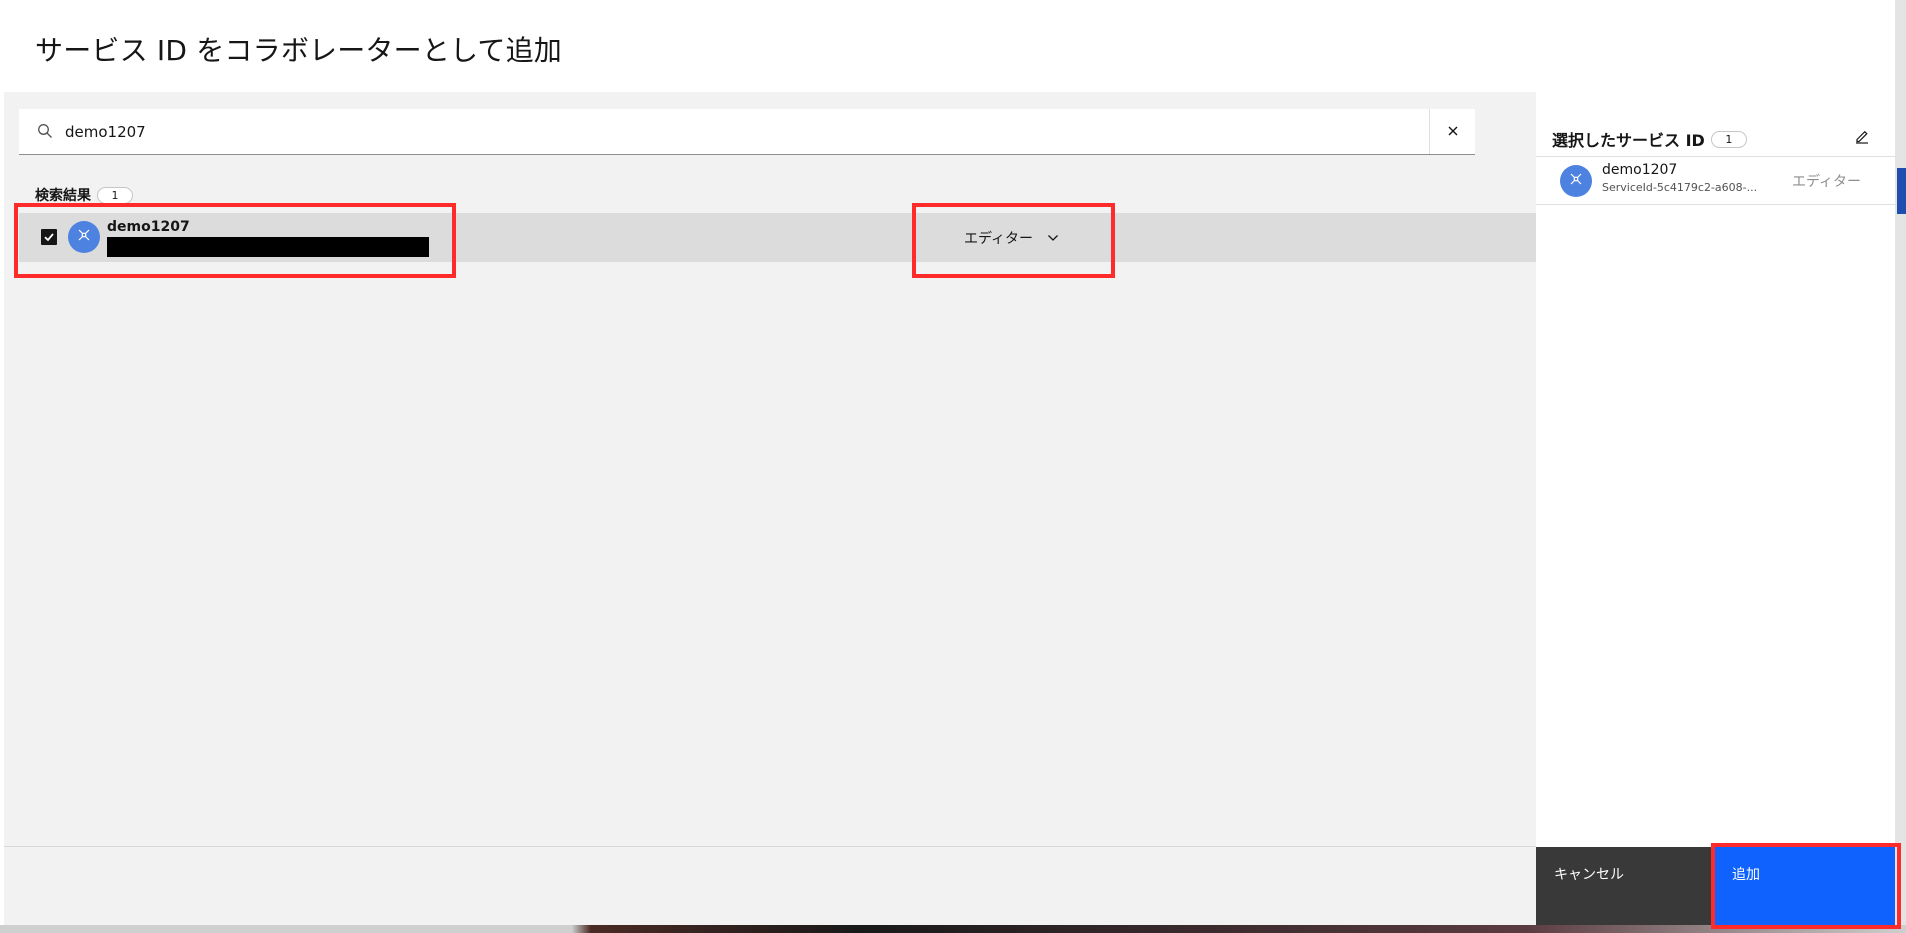  I want to click on clear-search-button, so click(1452, 131).